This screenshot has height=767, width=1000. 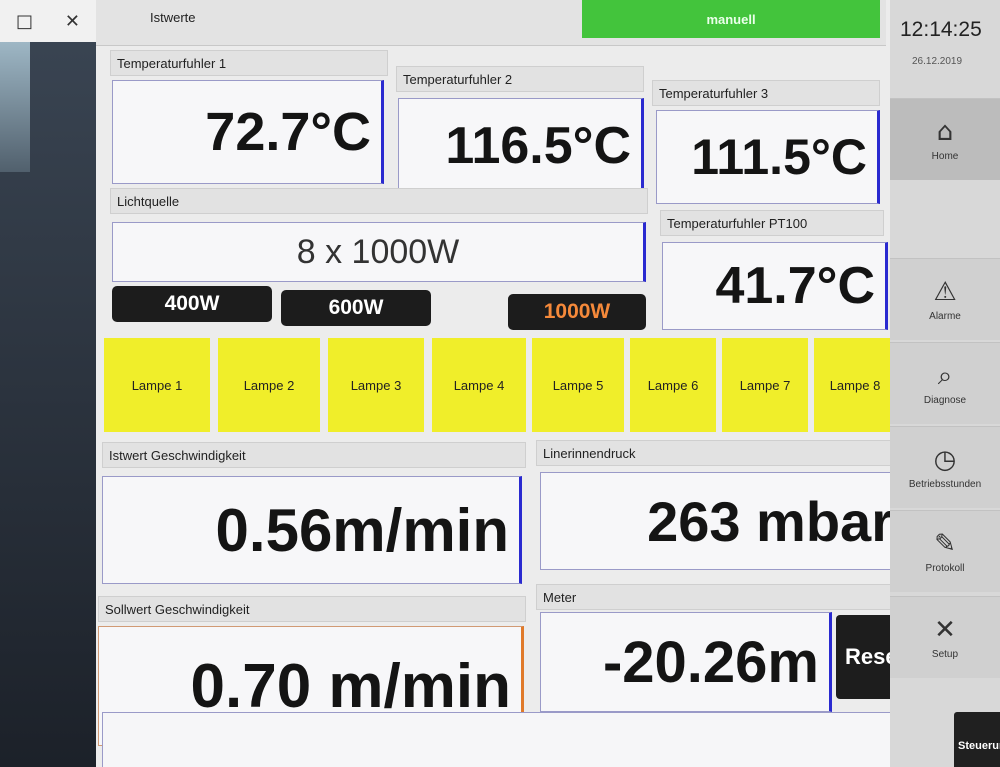 What do you see at coordinates (312, 609) in the screenshot?
I see `speed-setpoint-label: Sollwert Geschwindigkeit` at bounding box center [312, 609].